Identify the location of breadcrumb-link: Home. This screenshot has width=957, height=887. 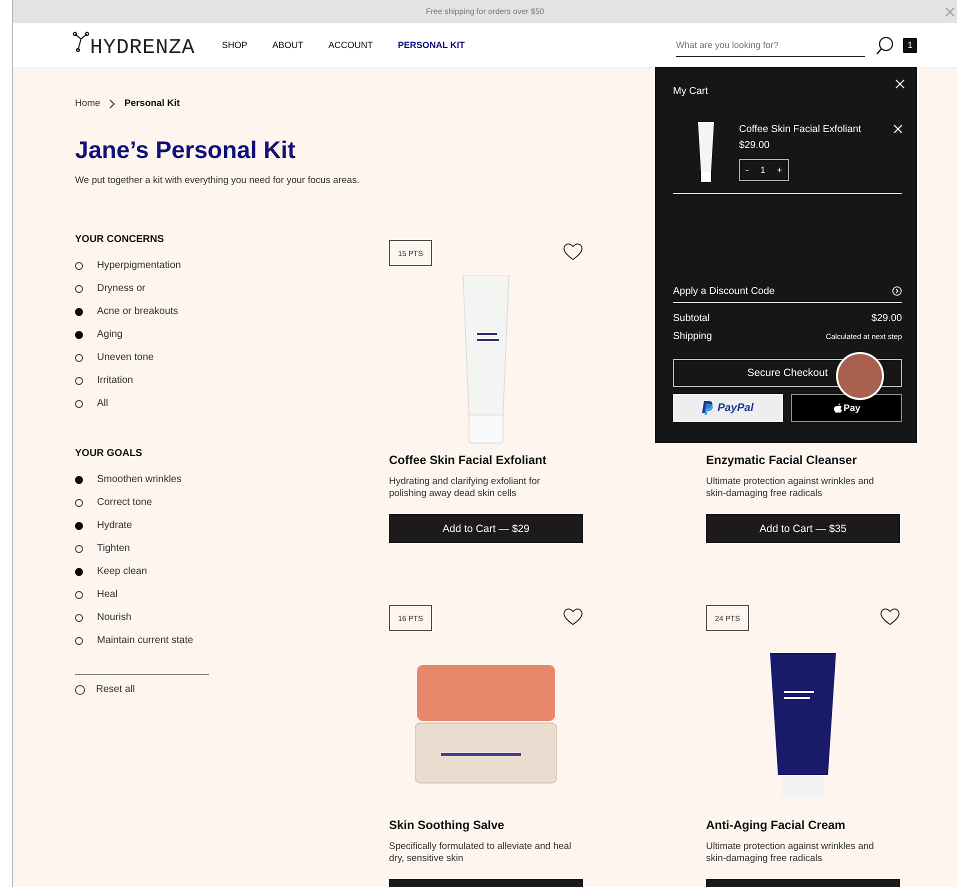
(87, 103).